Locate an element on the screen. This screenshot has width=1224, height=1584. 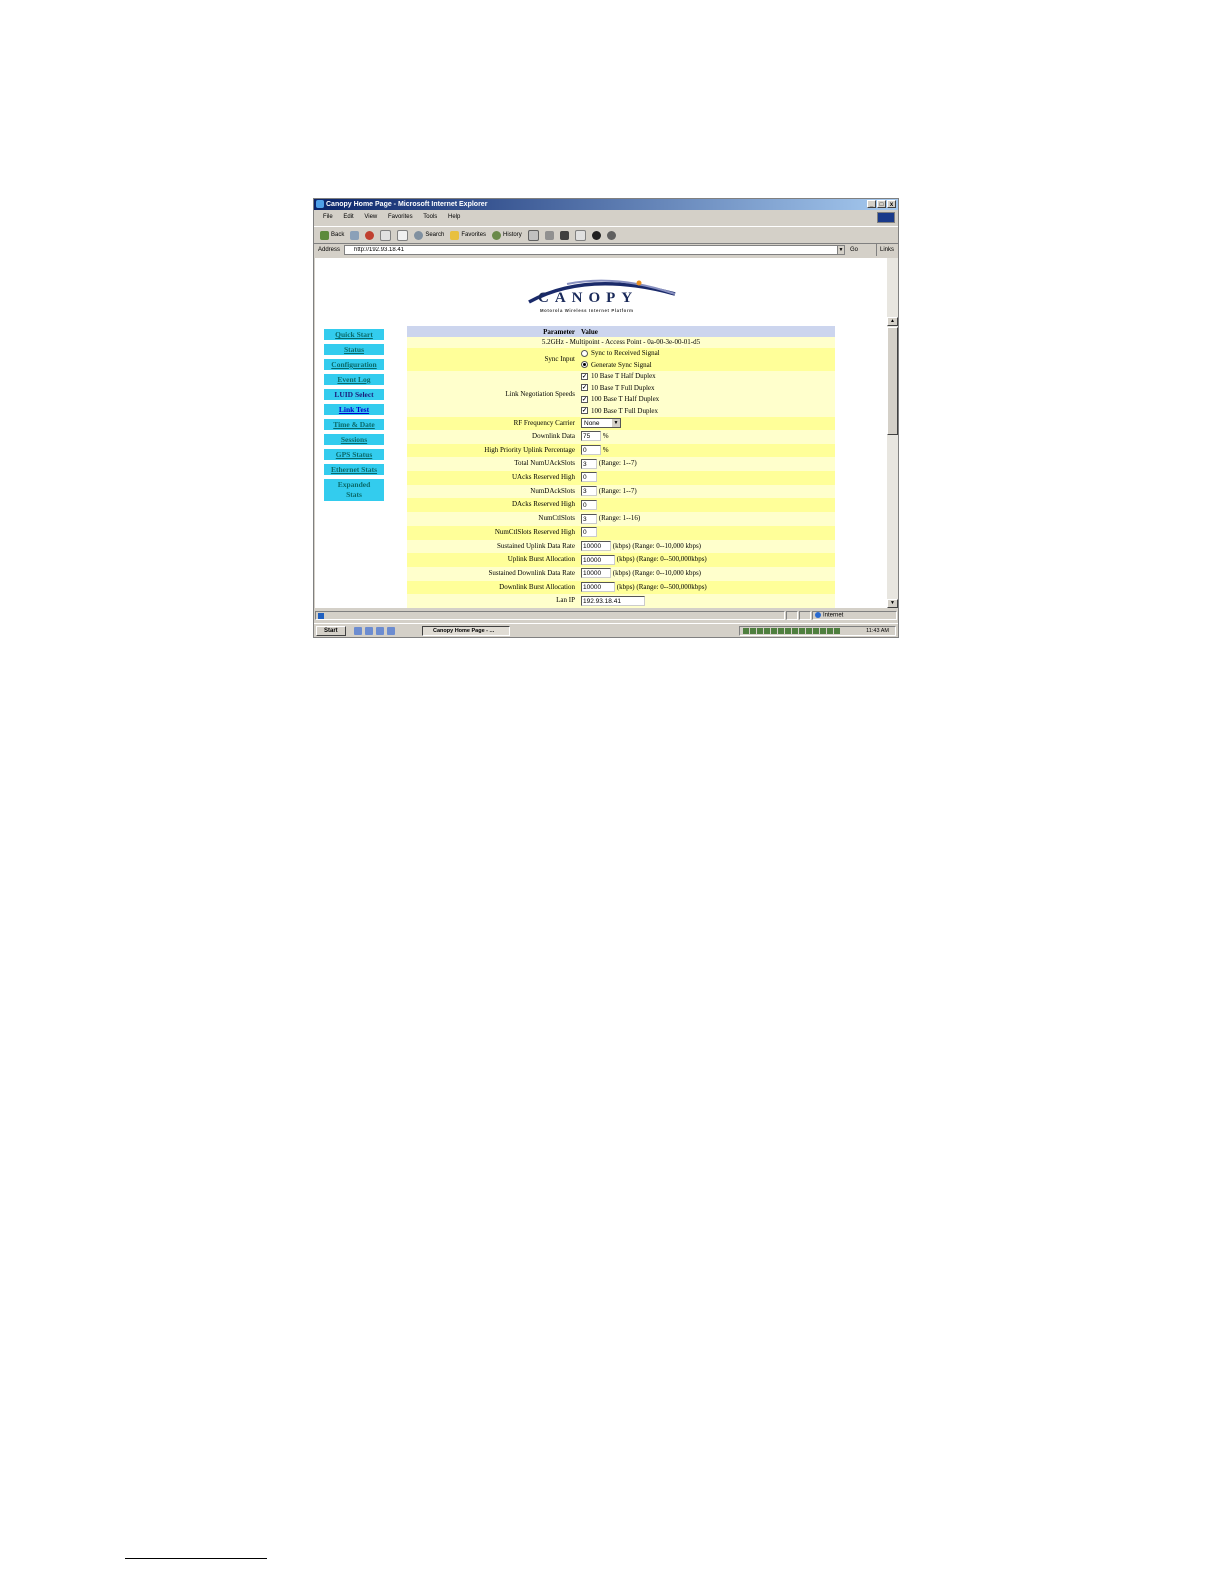
radio-icon is located at coordinates (584, 353).